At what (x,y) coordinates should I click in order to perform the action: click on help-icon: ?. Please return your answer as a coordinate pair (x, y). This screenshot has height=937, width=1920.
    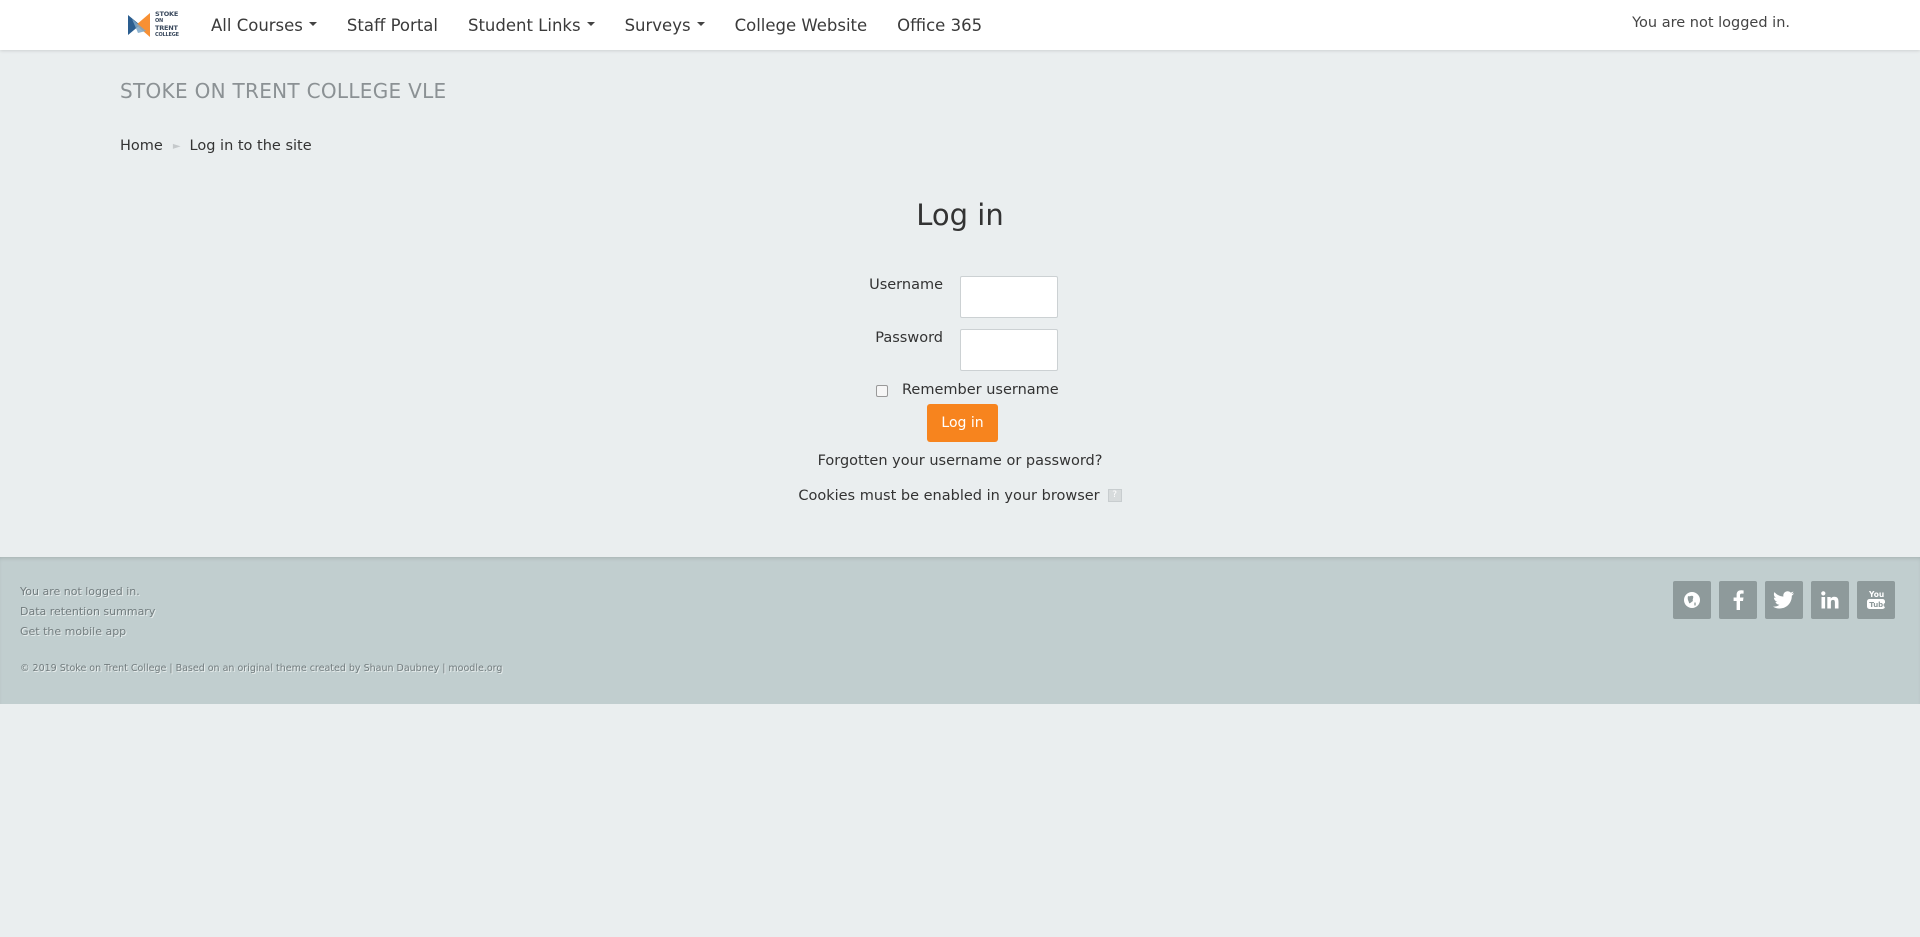
    Looking at the image, I should click on (1114, 495).